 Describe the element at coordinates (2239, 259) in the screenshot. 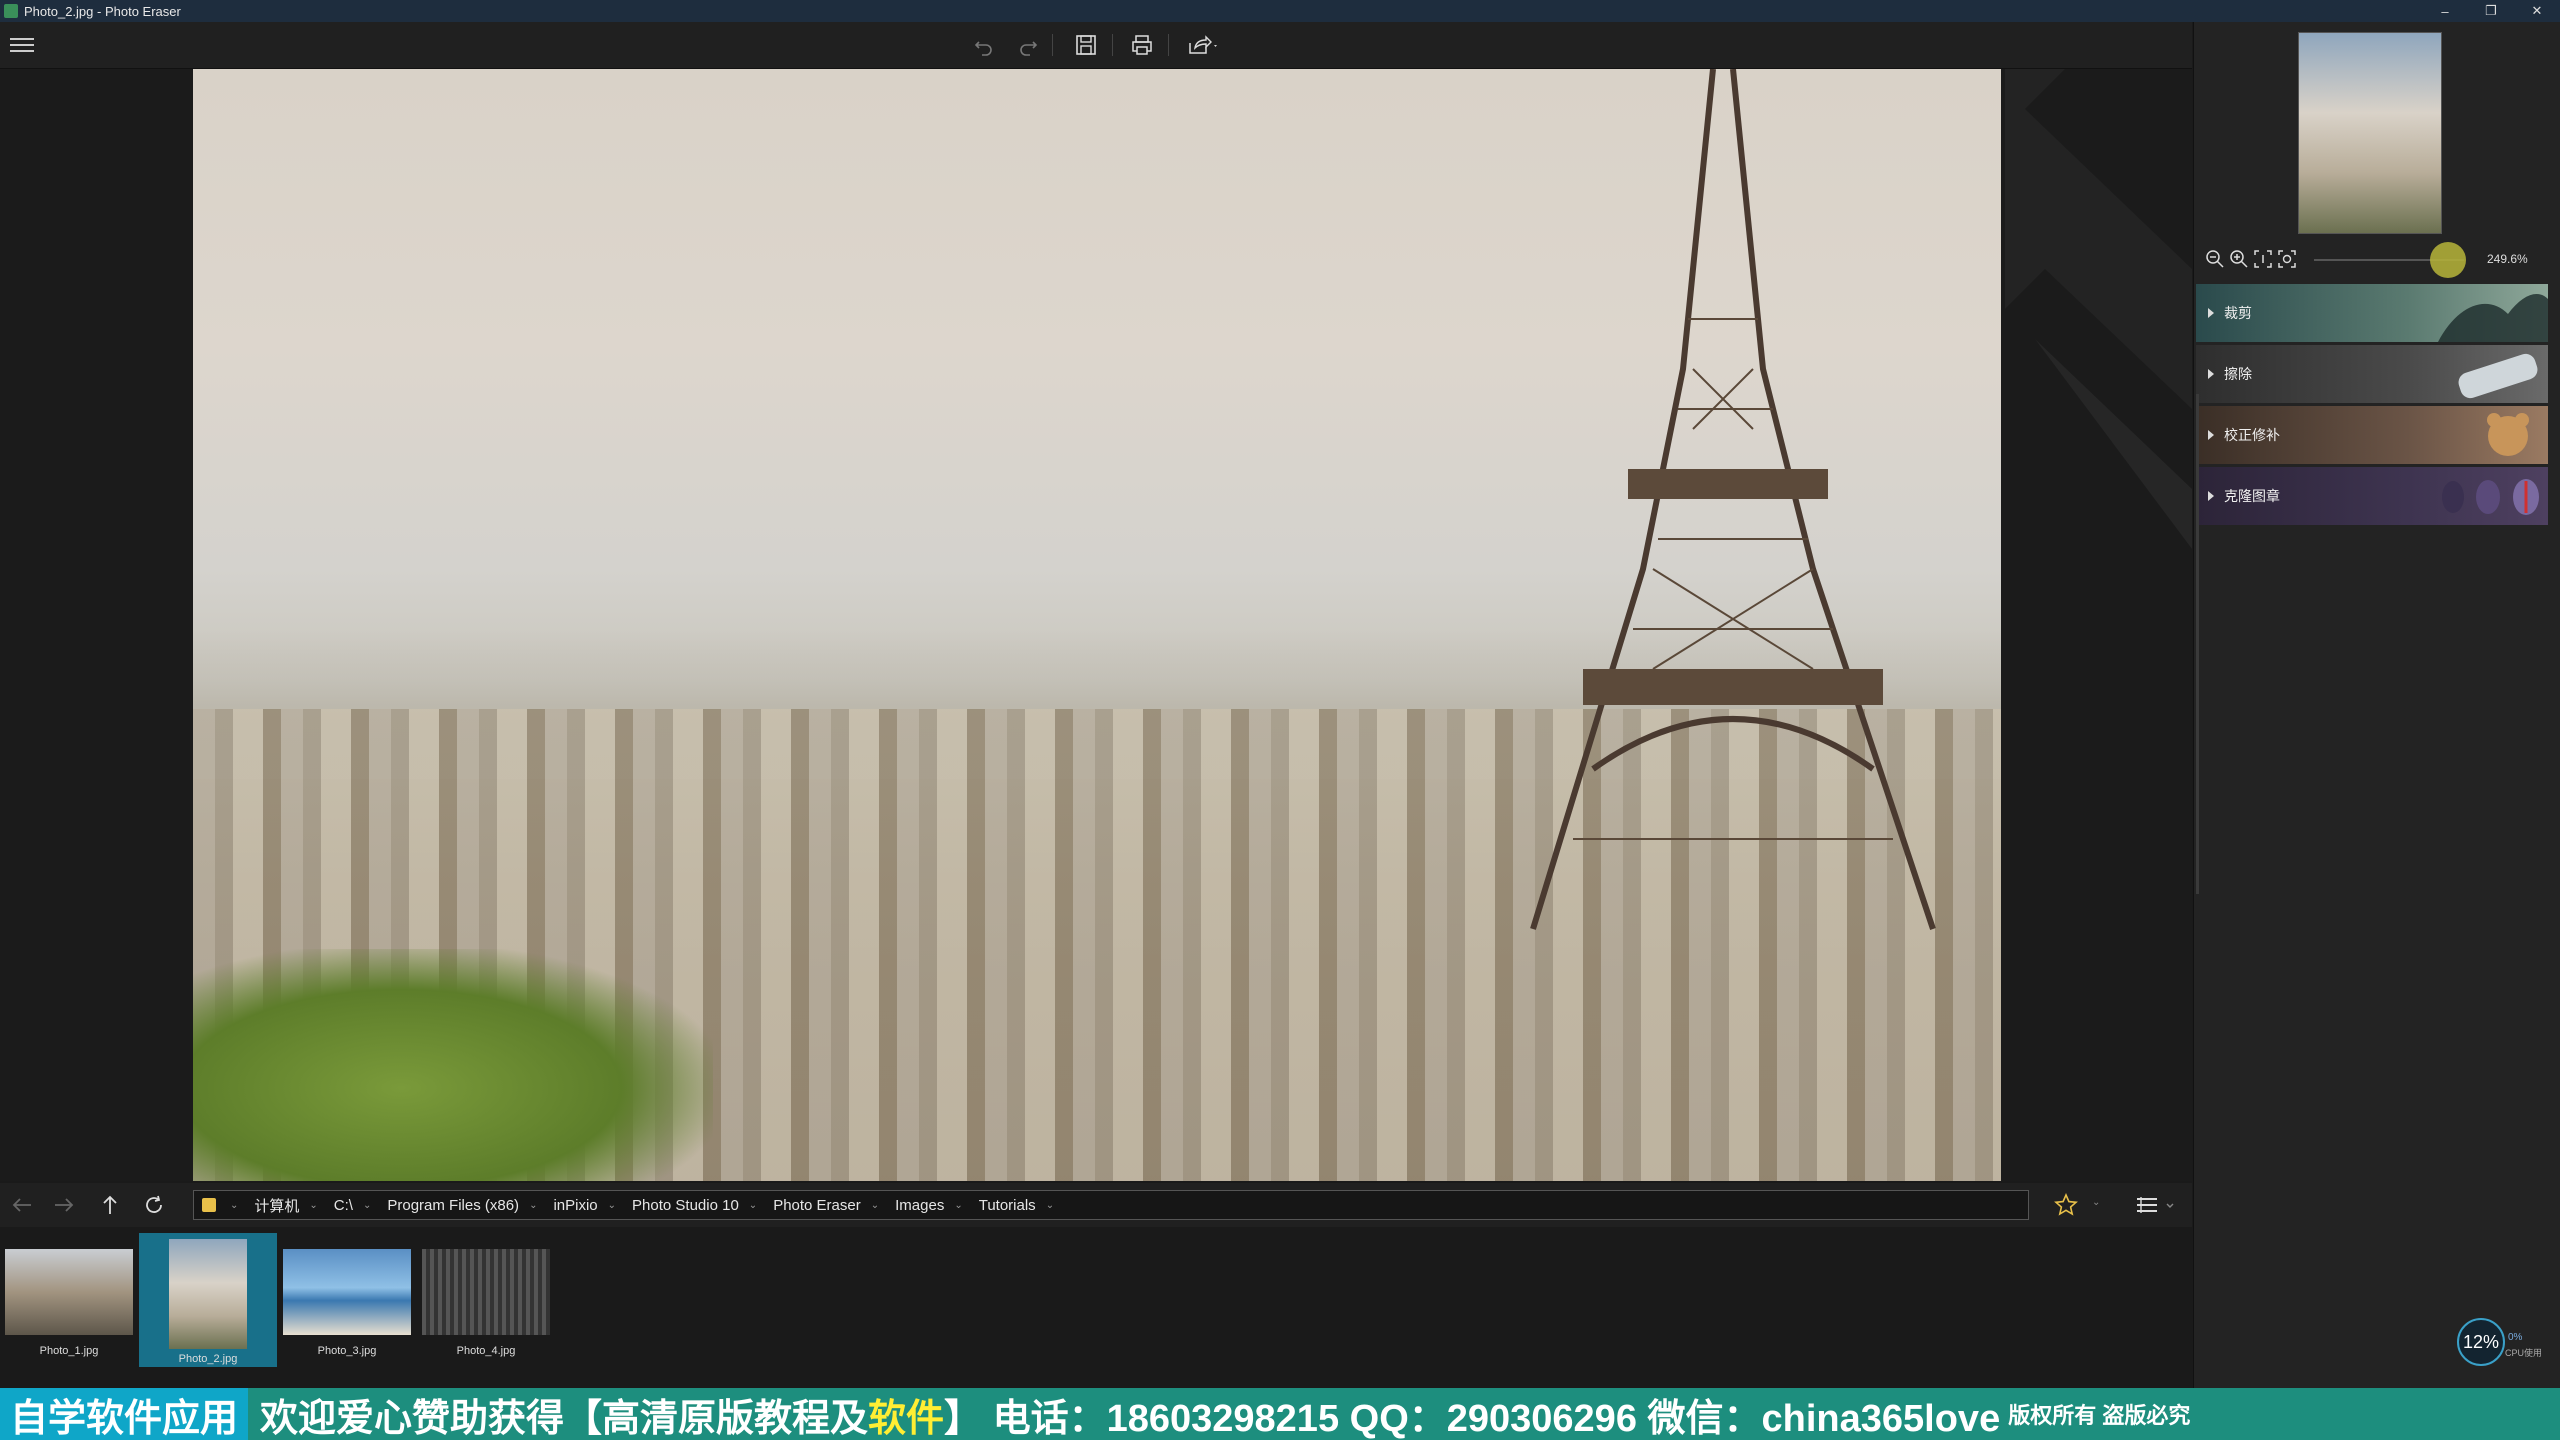

I see `zoom-in-icon` at that location.